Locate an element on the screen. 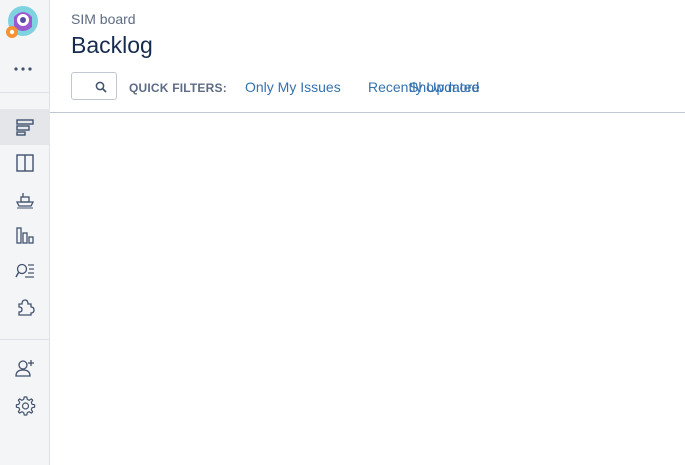 The image size is (685, 465). sidebar-item-issues is located at coordinates (25, 271).